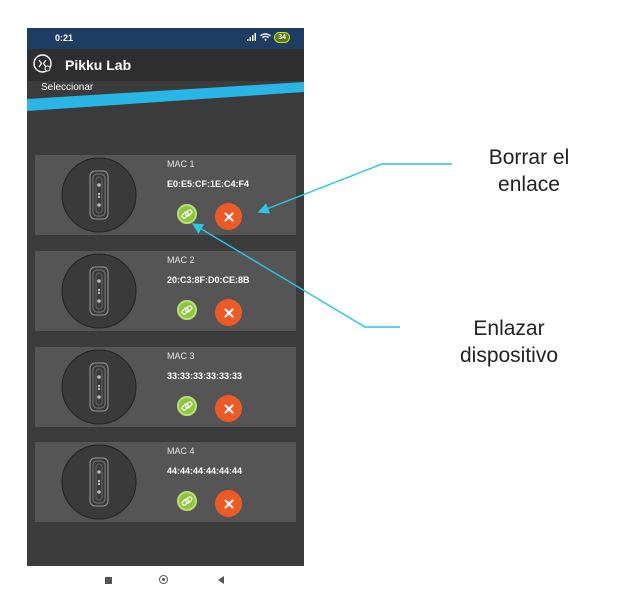 This screenshot has width=618, height=608. What do you see at coordinates (354, 188) in the screenshot?
I see `annotation-line-delete` at bounding box center [354, 188].